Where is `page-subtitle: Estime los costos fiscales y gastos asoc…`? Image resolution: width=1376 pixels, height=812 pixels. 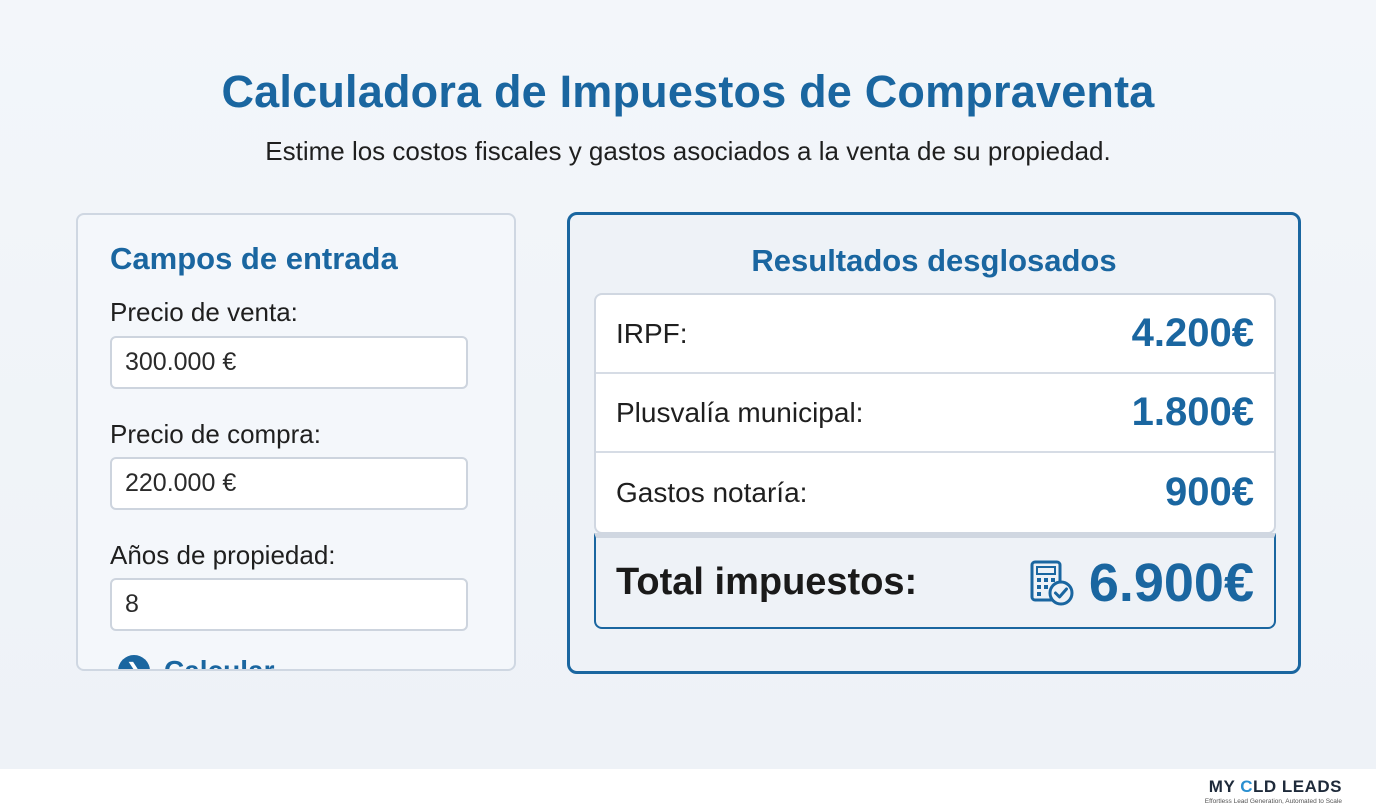 page-subtitle: Estime los costos fiscales y gastos asoc… is located at coordinates (688, 151).